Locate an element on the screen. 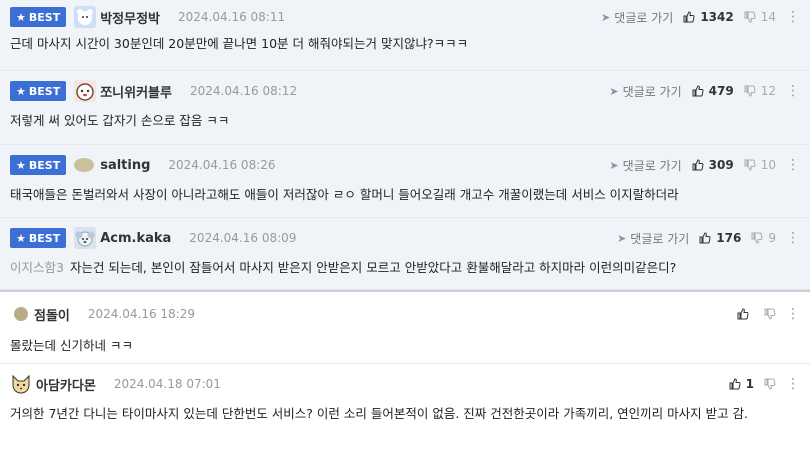  comment-date: 2024.04.16 08:09 is located at coordinates (243, 238).